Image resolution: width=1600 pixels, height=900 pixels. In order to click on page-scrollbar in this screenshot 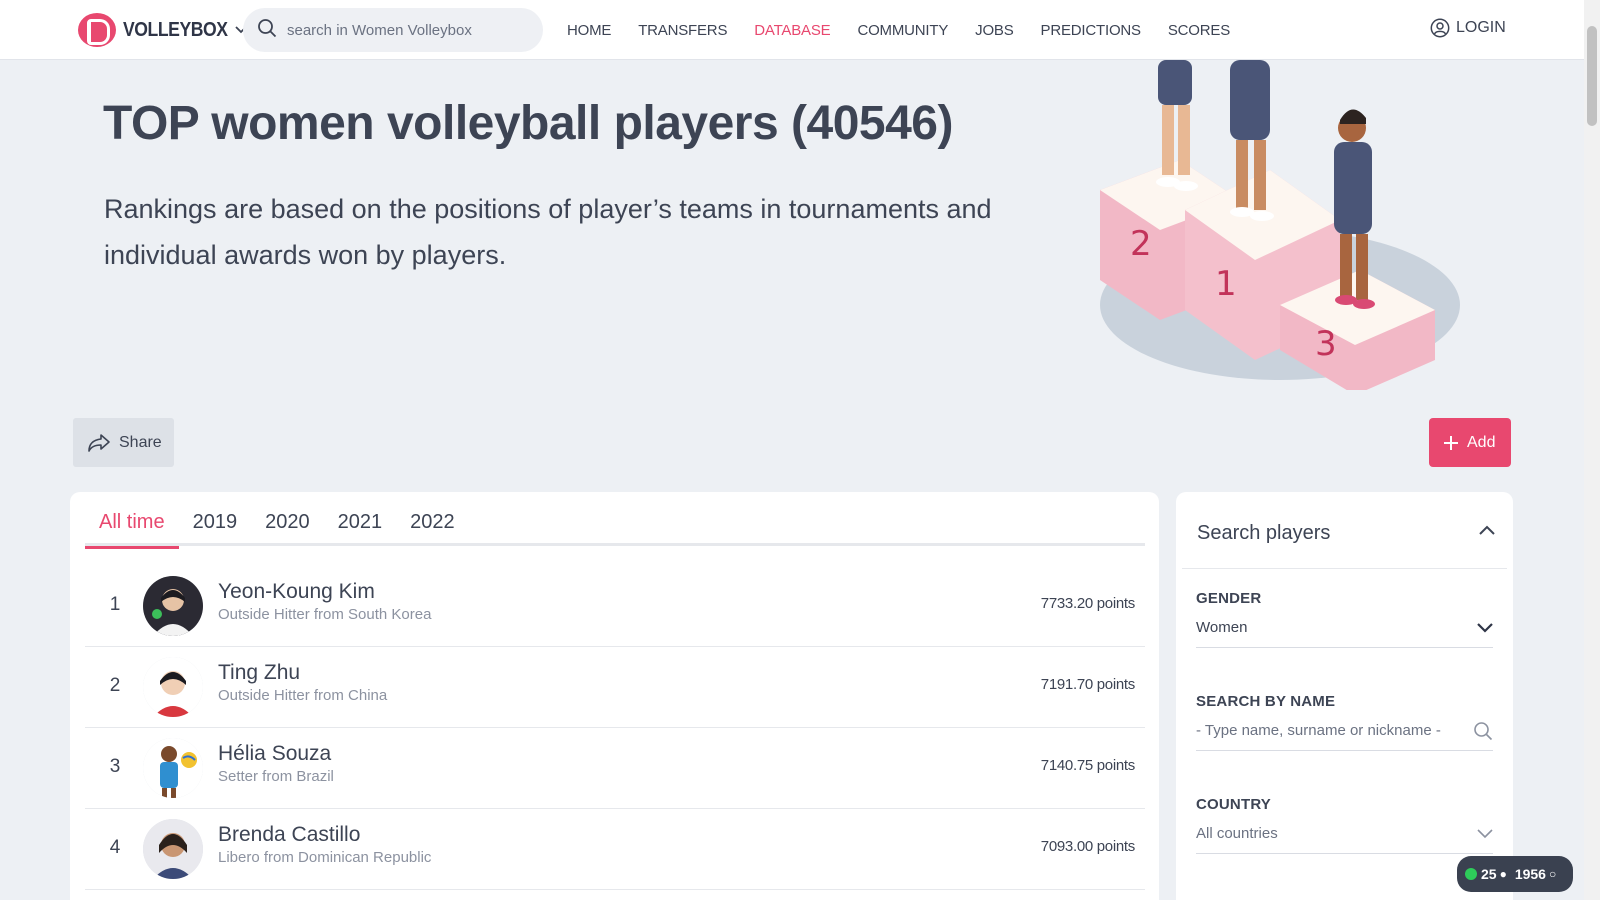, I will do `click(1592, 450)`.